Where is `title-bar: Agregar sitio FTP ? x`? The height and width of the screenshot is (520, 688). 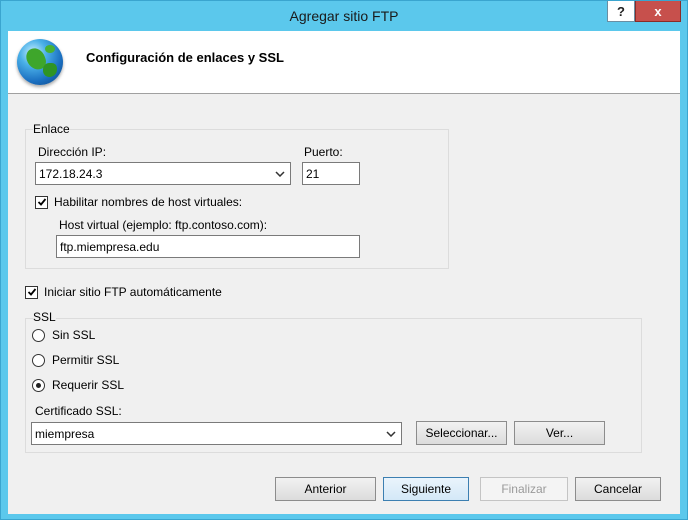
title-bar: Agregar sitio FTP ? x is located at coordinates (344, 16).